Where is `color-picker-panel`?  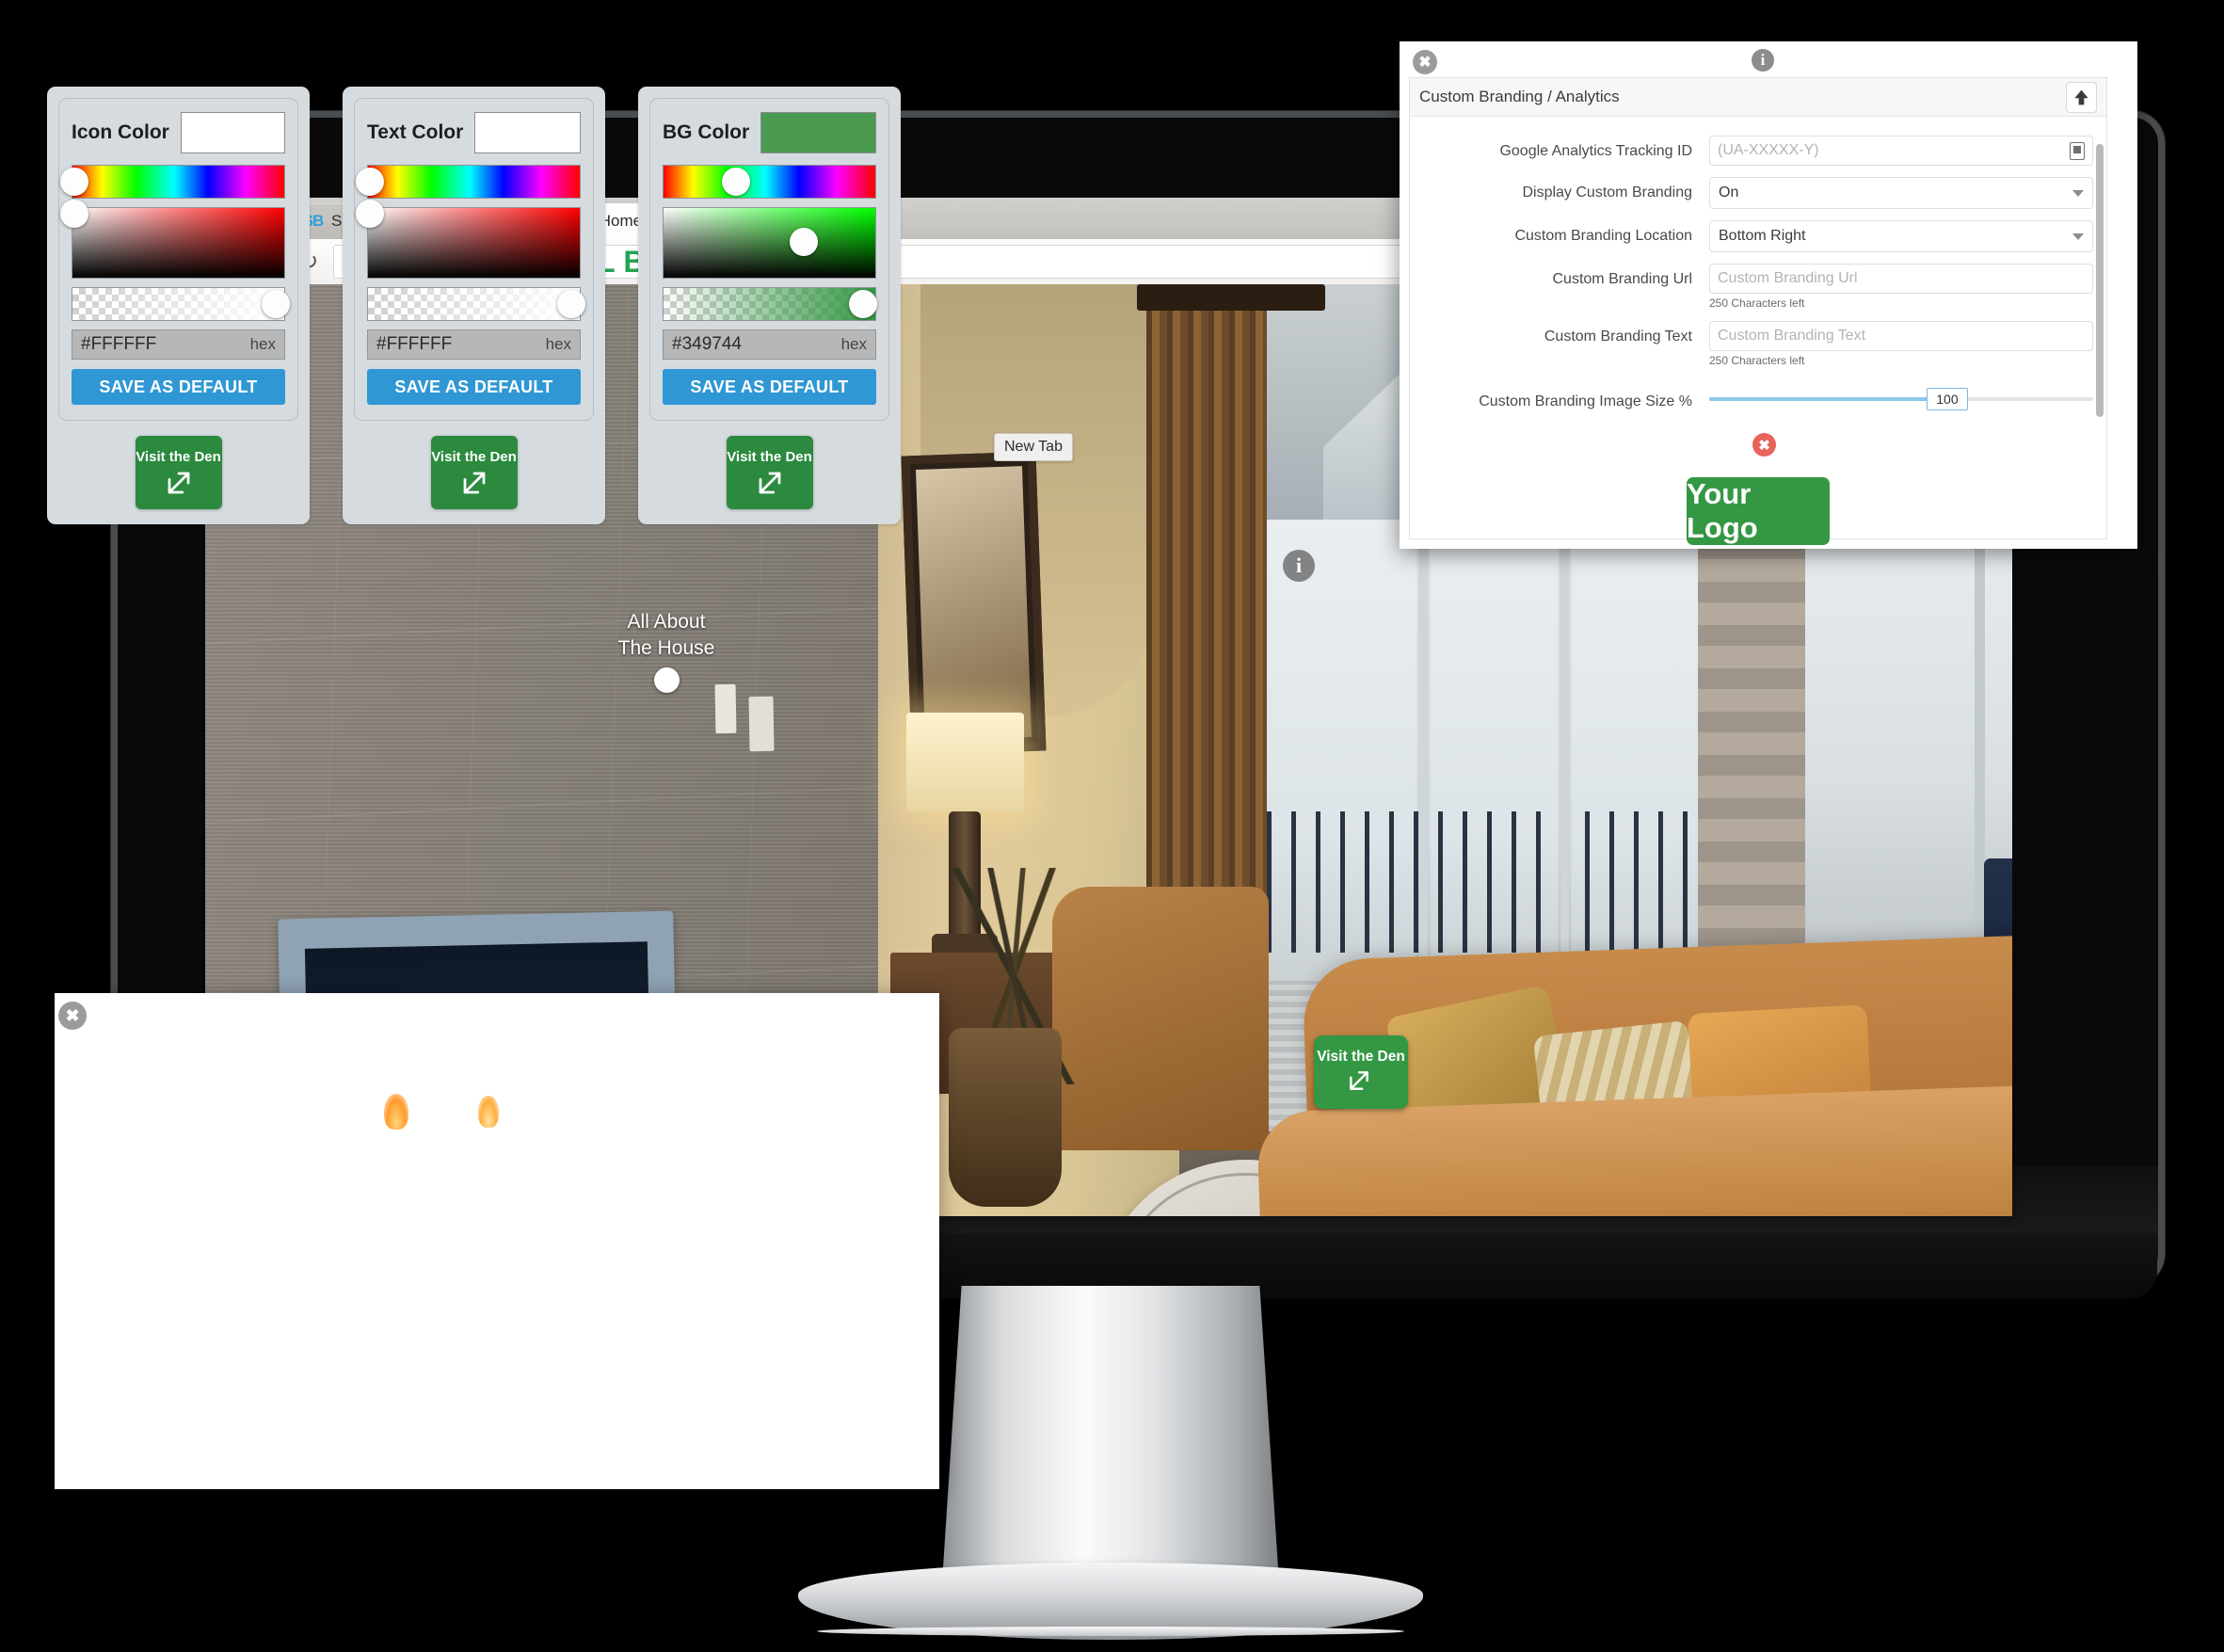 color-picker-panel is located at coordinates (497, 1241).